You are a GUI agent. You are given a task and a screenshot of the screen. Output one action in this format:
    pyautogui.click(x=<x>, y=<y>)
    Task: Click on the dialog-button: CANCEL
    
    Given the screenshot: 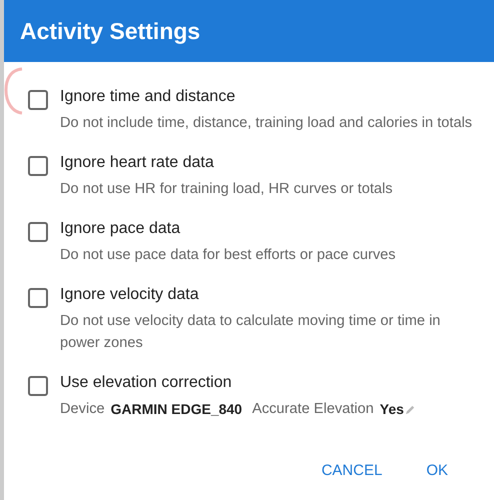 What is the action you would take?
    pyautogui.click(x=351, y=470)
    